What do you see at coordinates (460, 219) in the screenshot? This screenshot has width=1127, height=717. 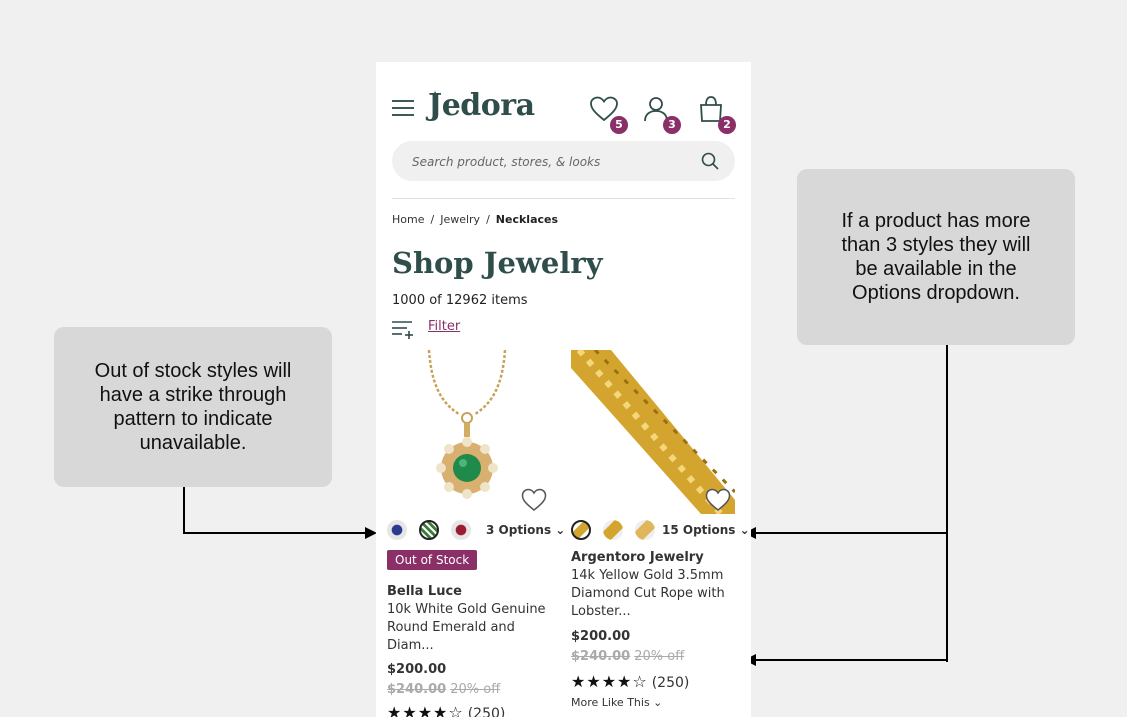 I see `breadcrumb-jewelry: Jewelry` at bounding box center [460, 219].